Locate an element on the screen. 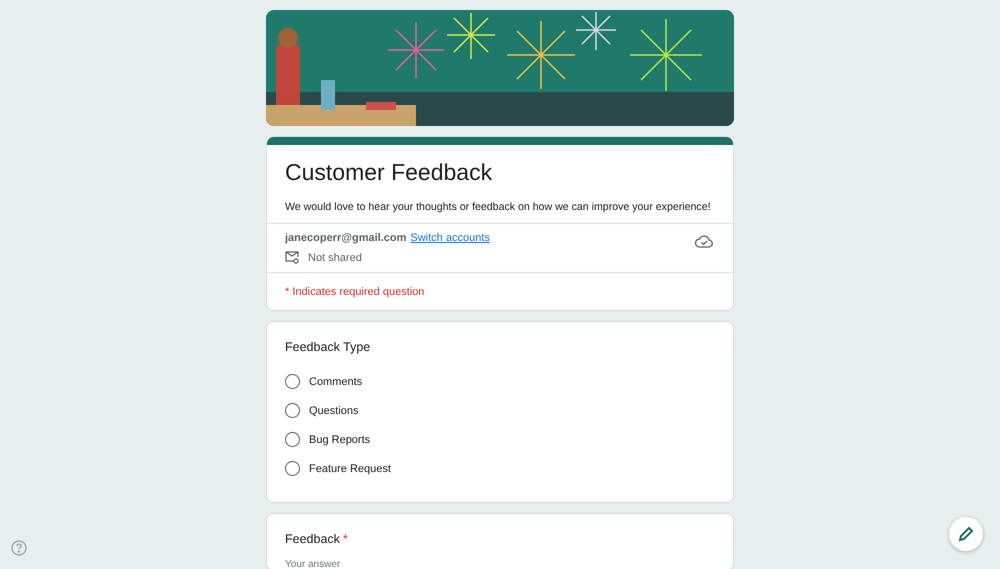 Image resolution: width=1000 pixels, height=569 pixels. edit-button is located at coordinates (966, 534).